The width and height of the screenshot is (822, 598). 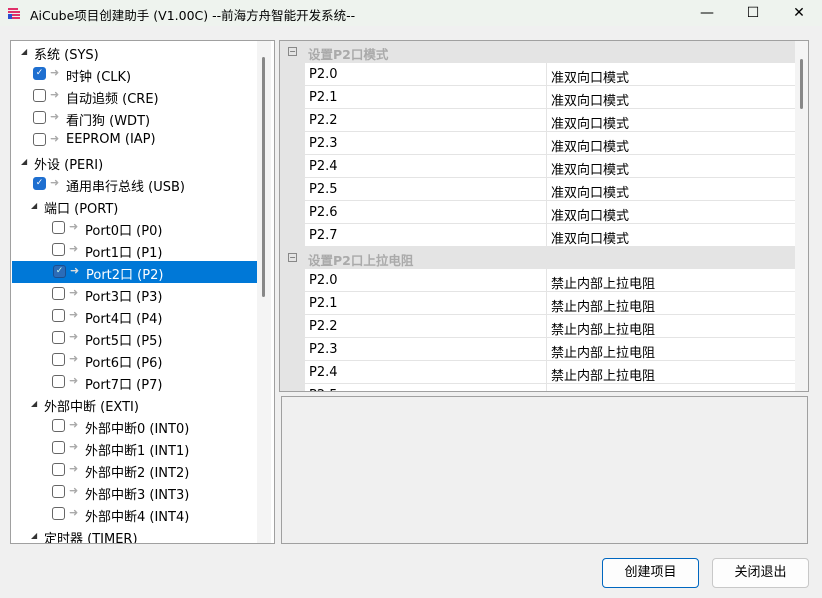 I want to click on create-project-button: 创建项目, so click(x=650, y=573).